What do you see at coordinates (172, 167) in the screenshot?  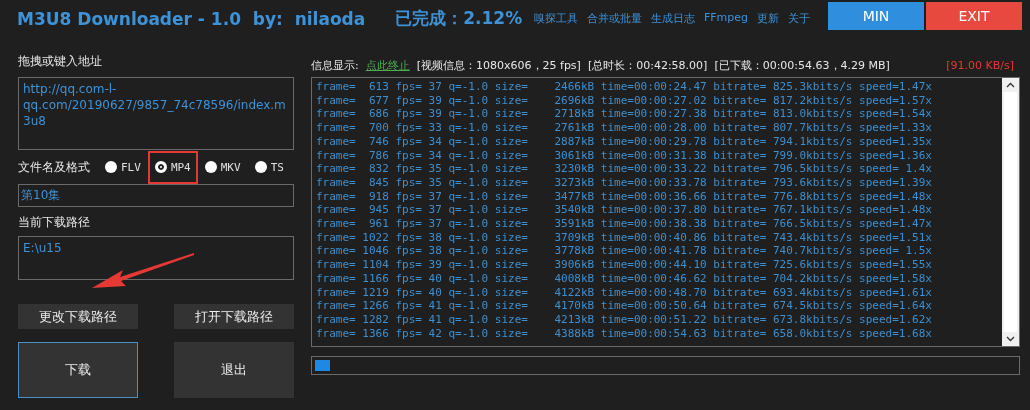 I see `format-radio: MP4` at bounding box center [172, 167].